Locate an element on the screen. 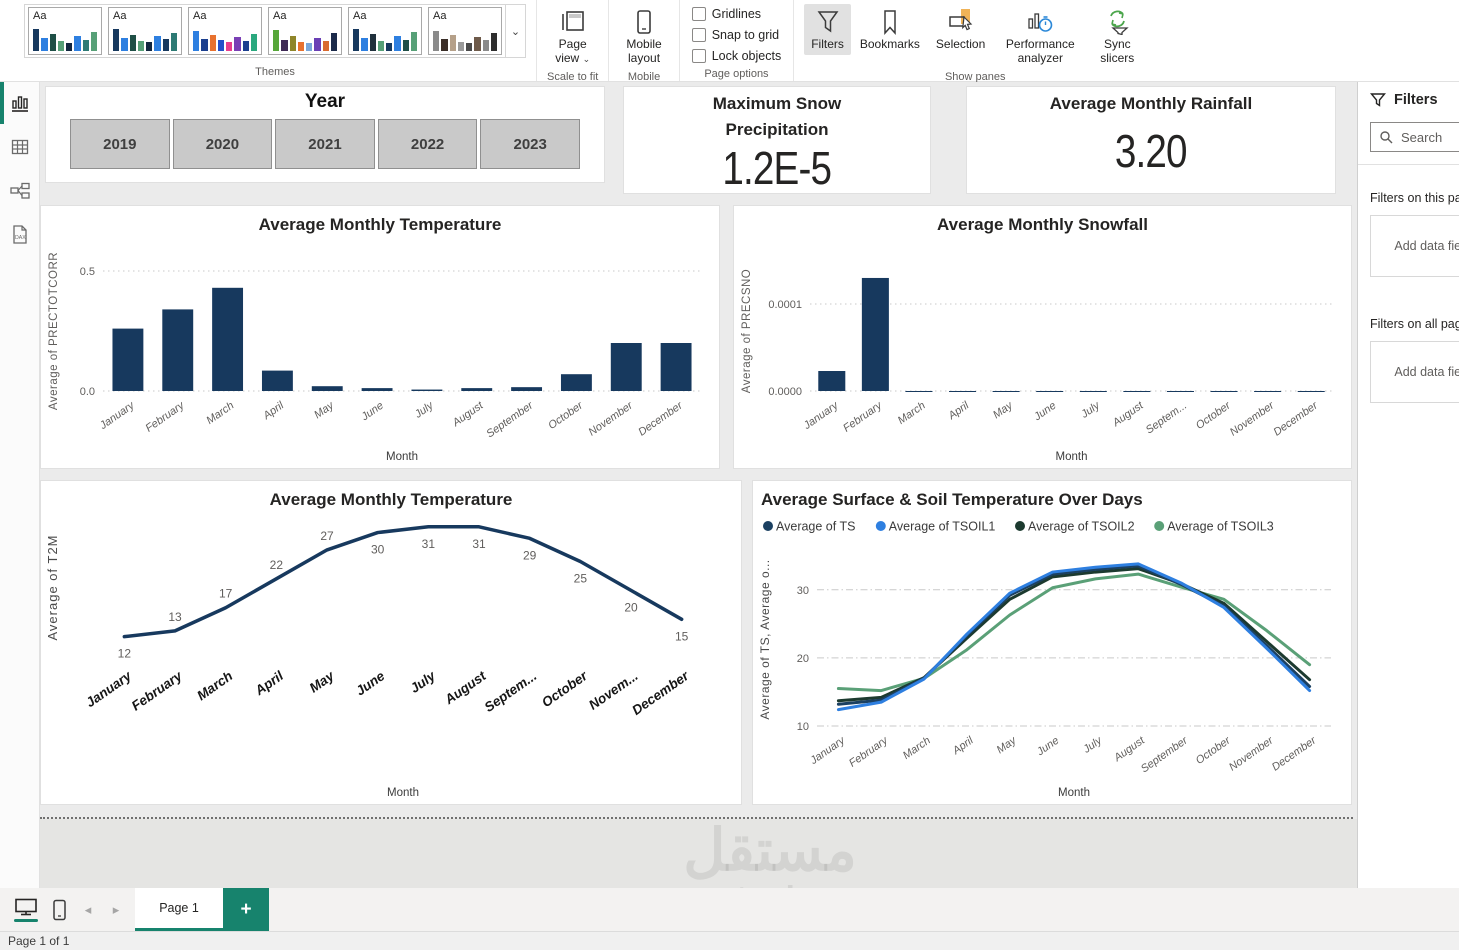 This screenshot has width=1459, height=950. mobile-layout-button: Mobile layout is located at coordinates (643, 36).